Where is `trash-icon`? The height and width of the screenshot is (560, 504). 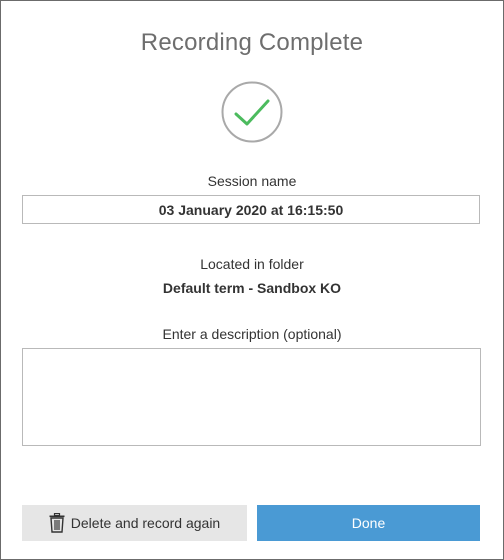
trash-icon is located at coordinates (57, 523).